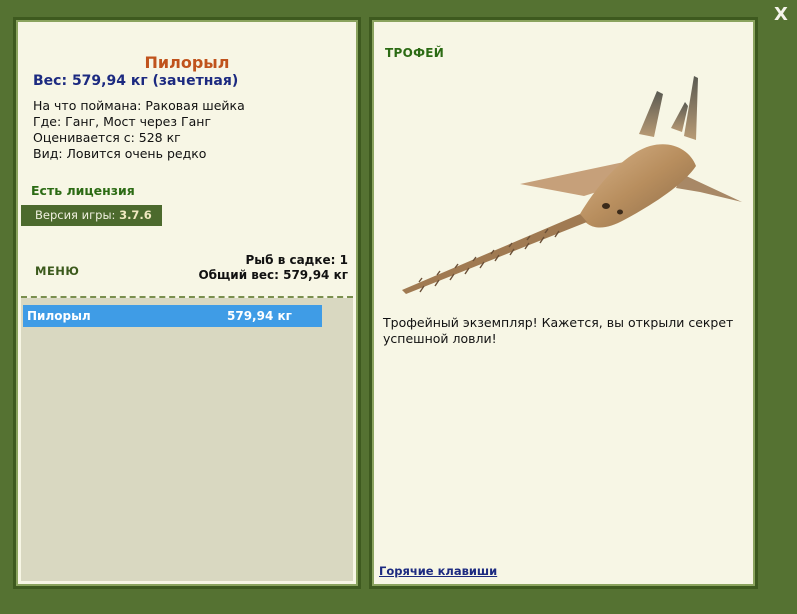  I want to click on hotkeys-link: Горячие клавиши, so click(438, 571).